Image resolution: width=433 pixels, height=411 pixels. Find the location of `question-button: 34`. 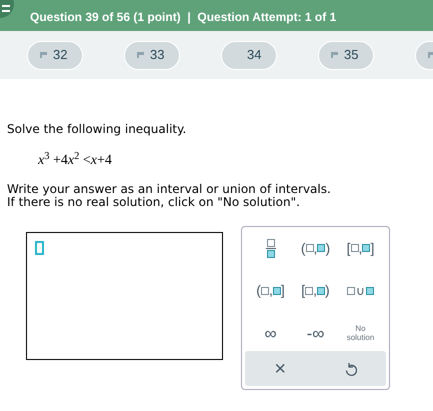

question-button: 34 is located at coordinates (249, 55).